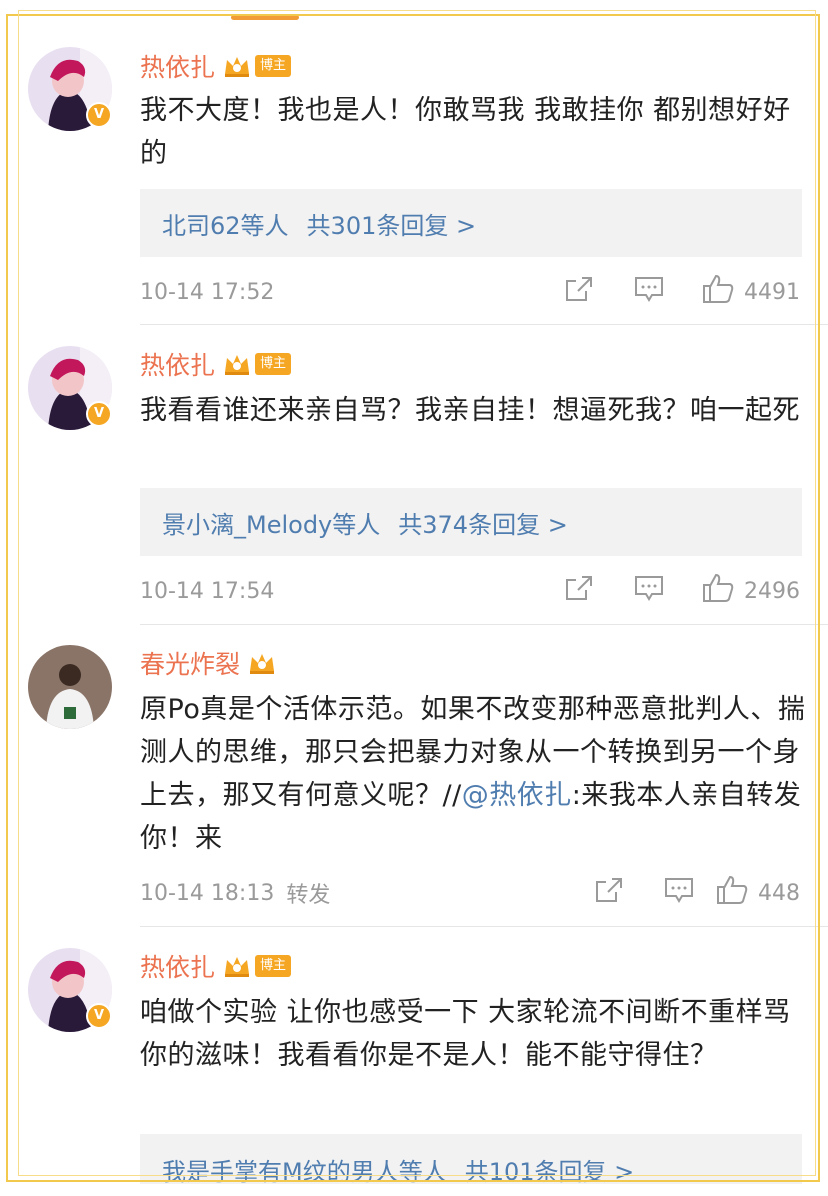 This screenshot has width=828, height=1196. I want to click on timestamp: 10-14 18:13, so click(207, 893).